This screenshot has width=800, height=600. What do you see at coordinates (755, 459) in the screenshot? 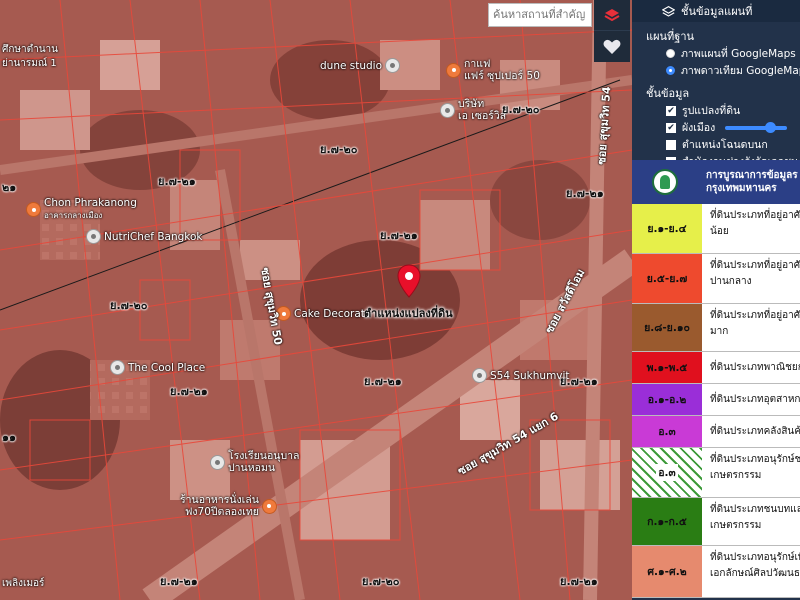
I see `legend-desc: ที่ดินประเภทอนุรักษ์ชน` at bounding box center [755, 459].